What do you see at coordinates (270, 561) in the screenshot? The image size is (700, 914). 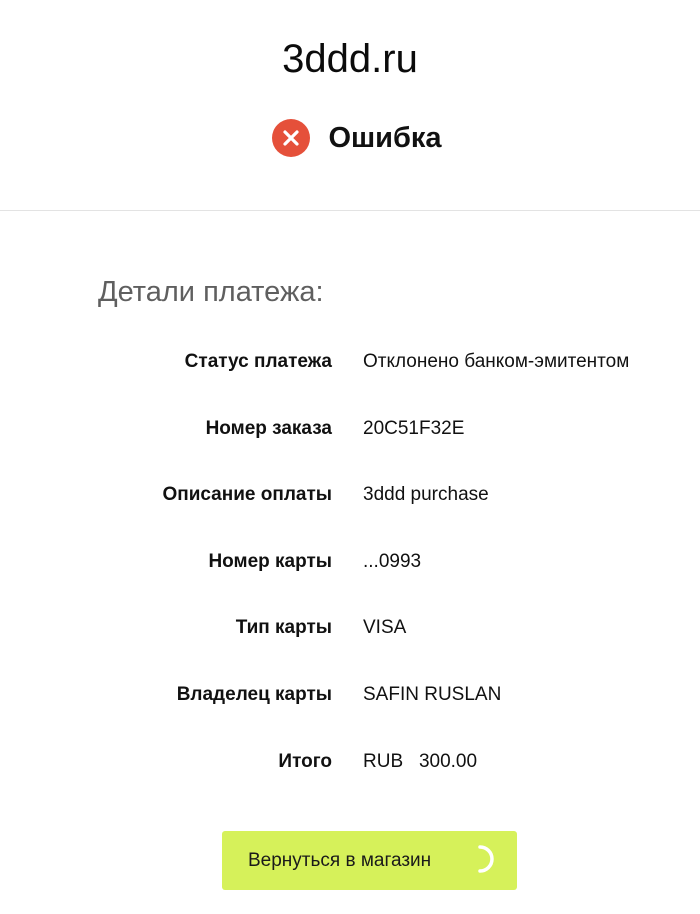 I see `detail-label: Номер карты` at bounding box center [270, 561].